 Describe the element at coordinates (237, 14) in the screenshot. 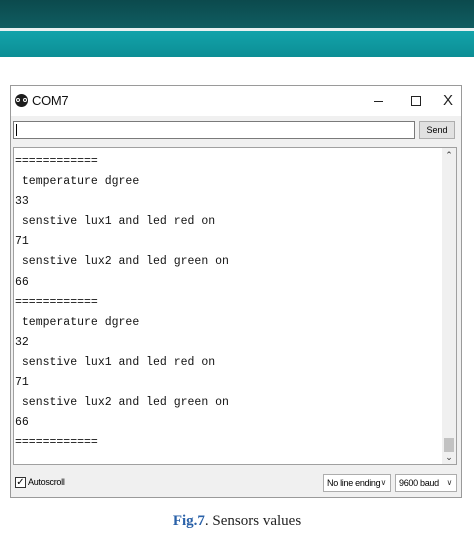

I see `banner-dark-band` at that location.